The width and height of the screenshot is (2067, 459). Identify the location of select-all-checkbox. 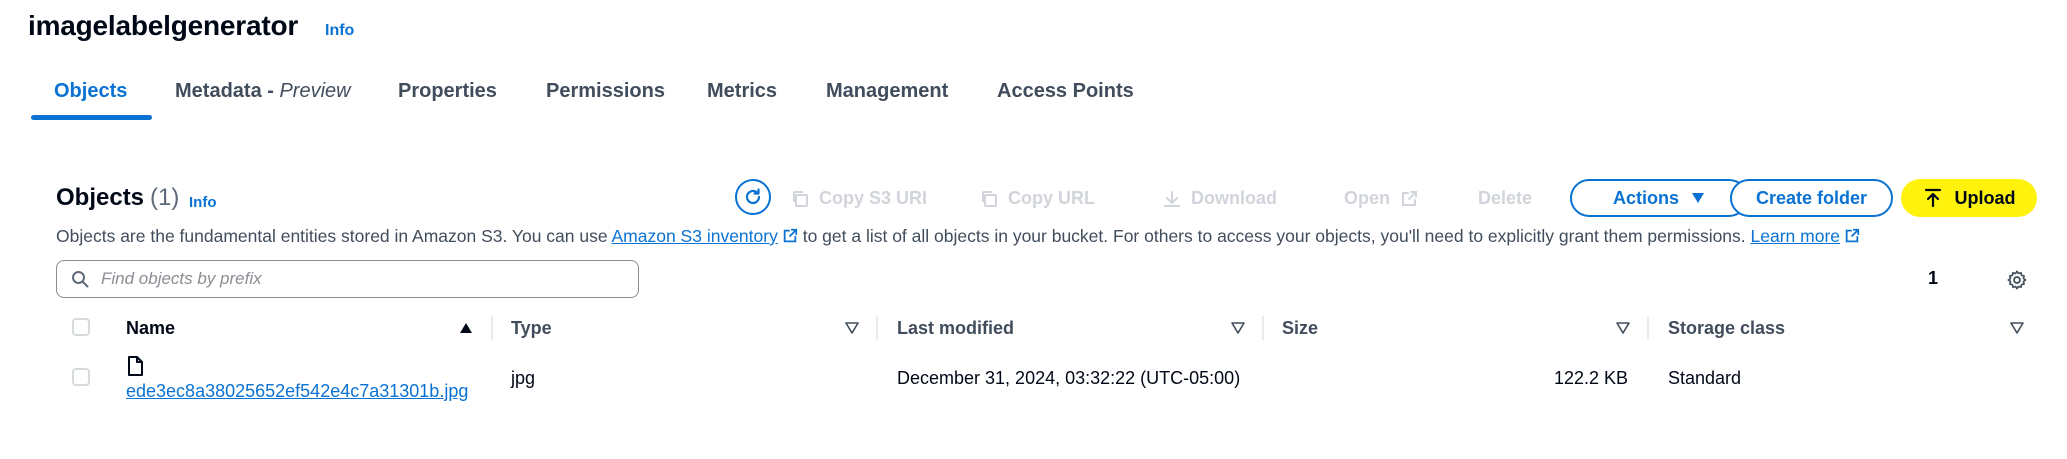
(81, 327).